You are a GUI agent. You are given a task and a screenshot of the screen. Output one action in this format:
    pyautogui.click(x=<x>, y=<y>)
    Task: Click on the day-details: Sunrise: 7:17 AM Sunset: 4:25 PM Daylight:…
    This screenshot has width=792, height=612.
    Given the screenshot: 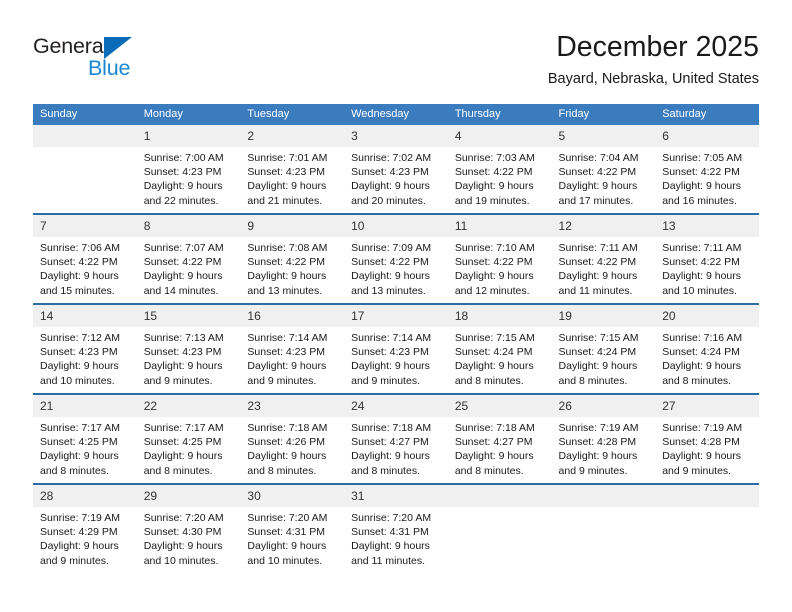 What is the action you would take?
    pyautogui.click(x=189, y=447)
    